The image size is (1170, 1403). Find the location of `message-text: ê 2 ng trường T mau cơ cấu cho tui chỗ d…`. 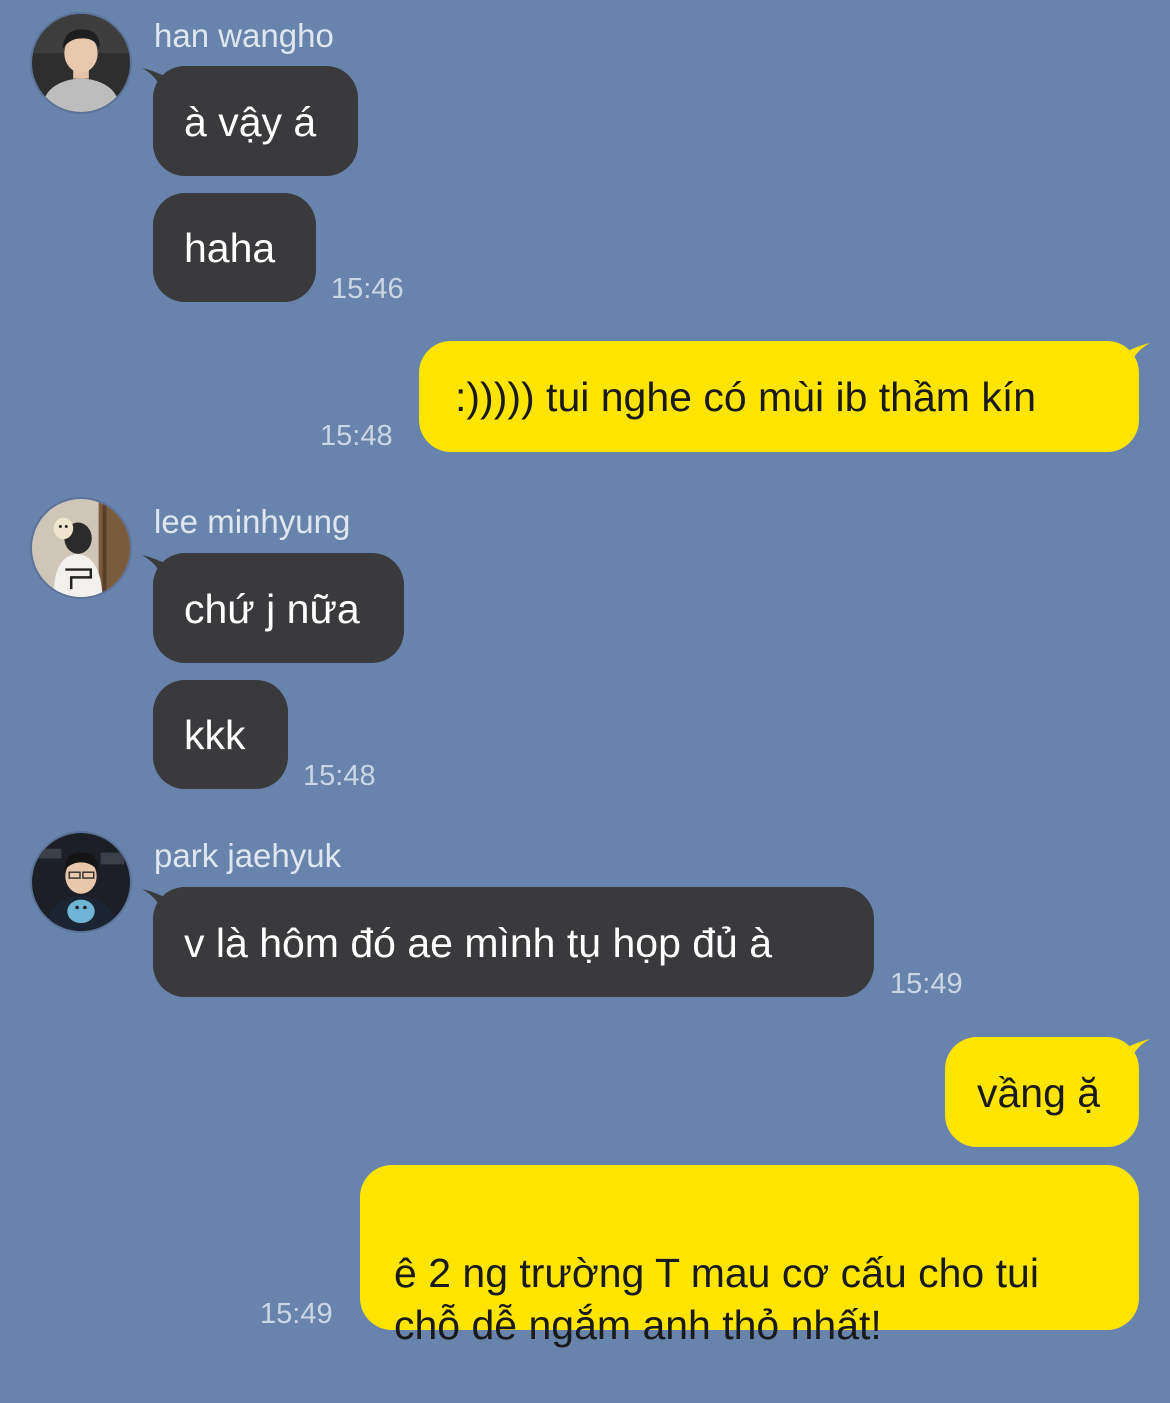

message-text: ê 2 ng trường T mau cơ cấu cho tui chỗ d… is located at coordinates (716, 1299).